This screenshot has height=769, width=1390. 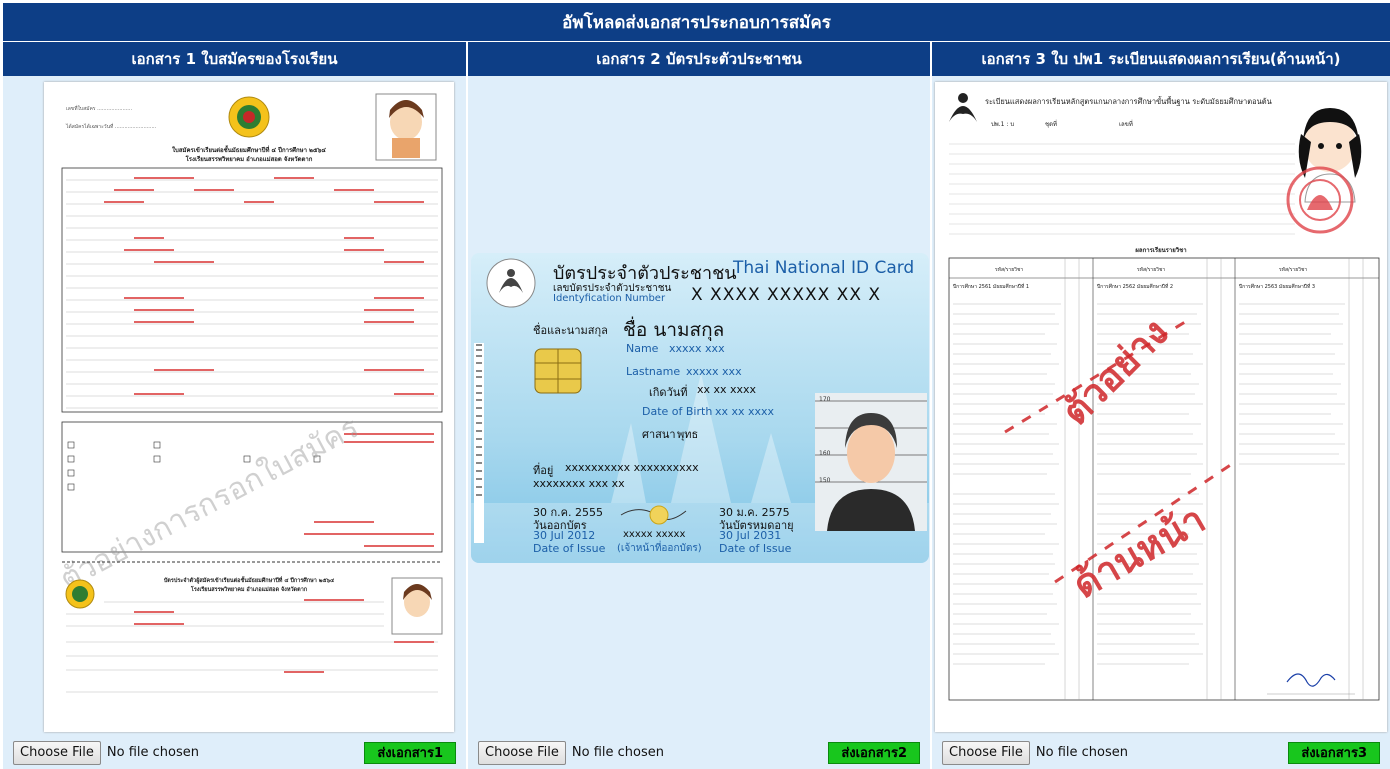 I want to click on birth-value-en: xx xx xxxx, so click(x=745, y=411).